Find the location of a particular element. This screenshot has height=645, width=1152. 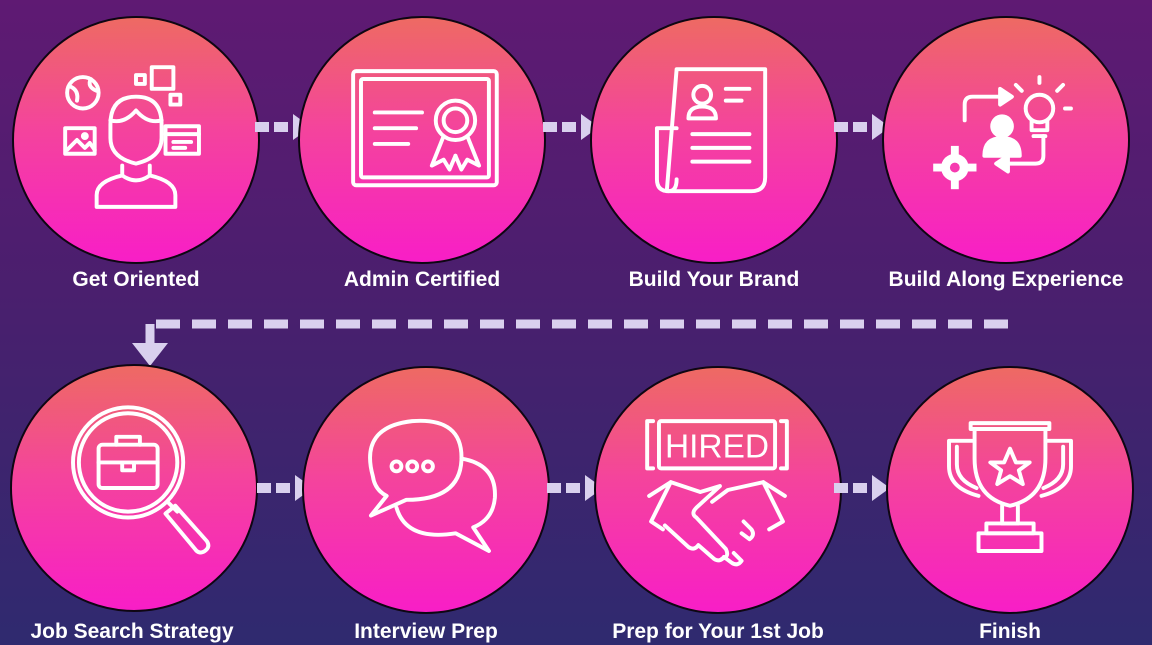

step-interview-prep is located at coordinates (426, 490).